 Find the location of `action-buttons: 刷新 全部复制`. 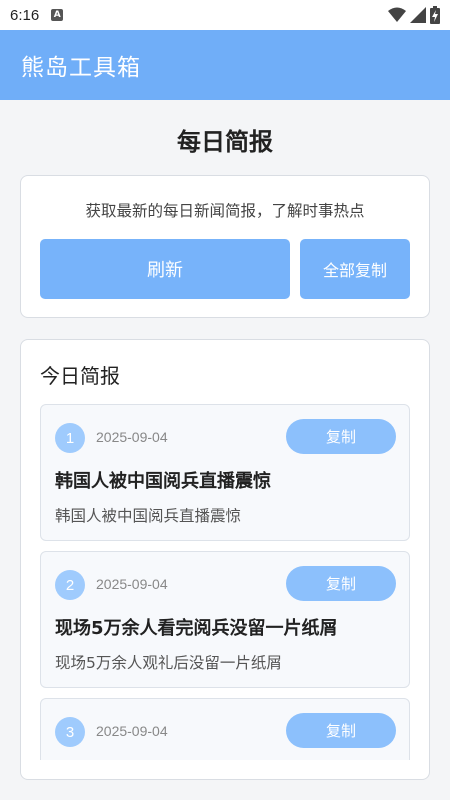

action-buttons: 刷新 全部复制 is located at coordinates (225, 269).